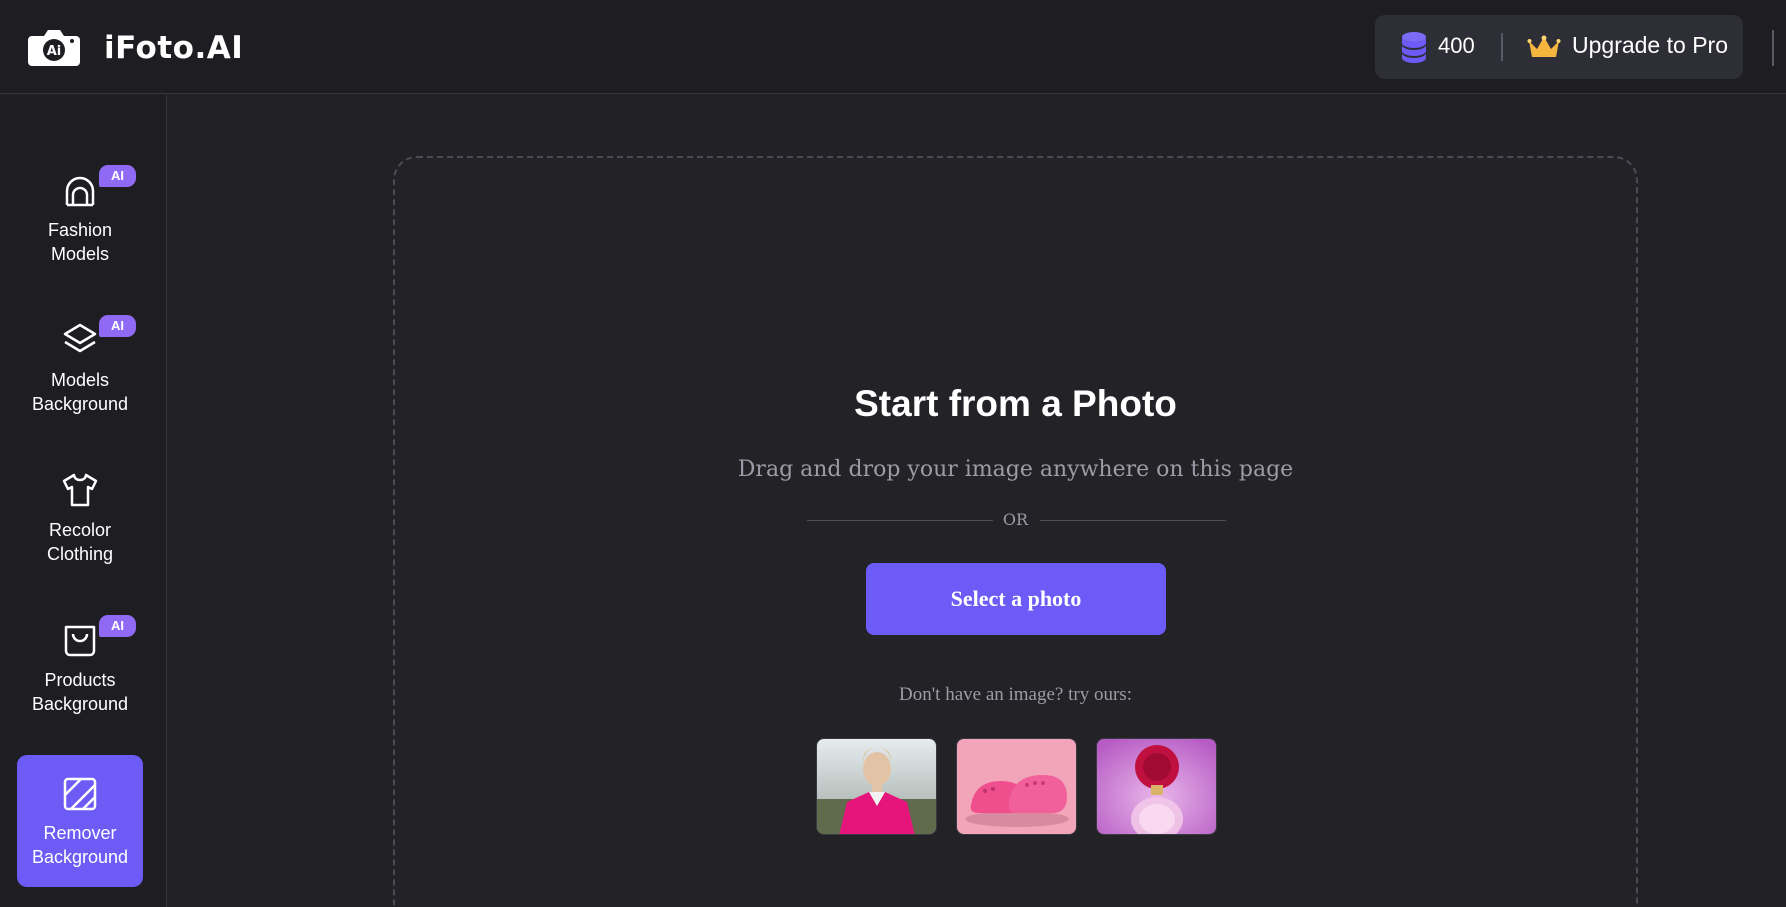 The height and width of the screenshot is (907, 1786). Describe the element at coordinates (893, 47) in the screenshot. I see `top-bar: Ai iFoto.AI 400 Upgrade to Pro` at that location.